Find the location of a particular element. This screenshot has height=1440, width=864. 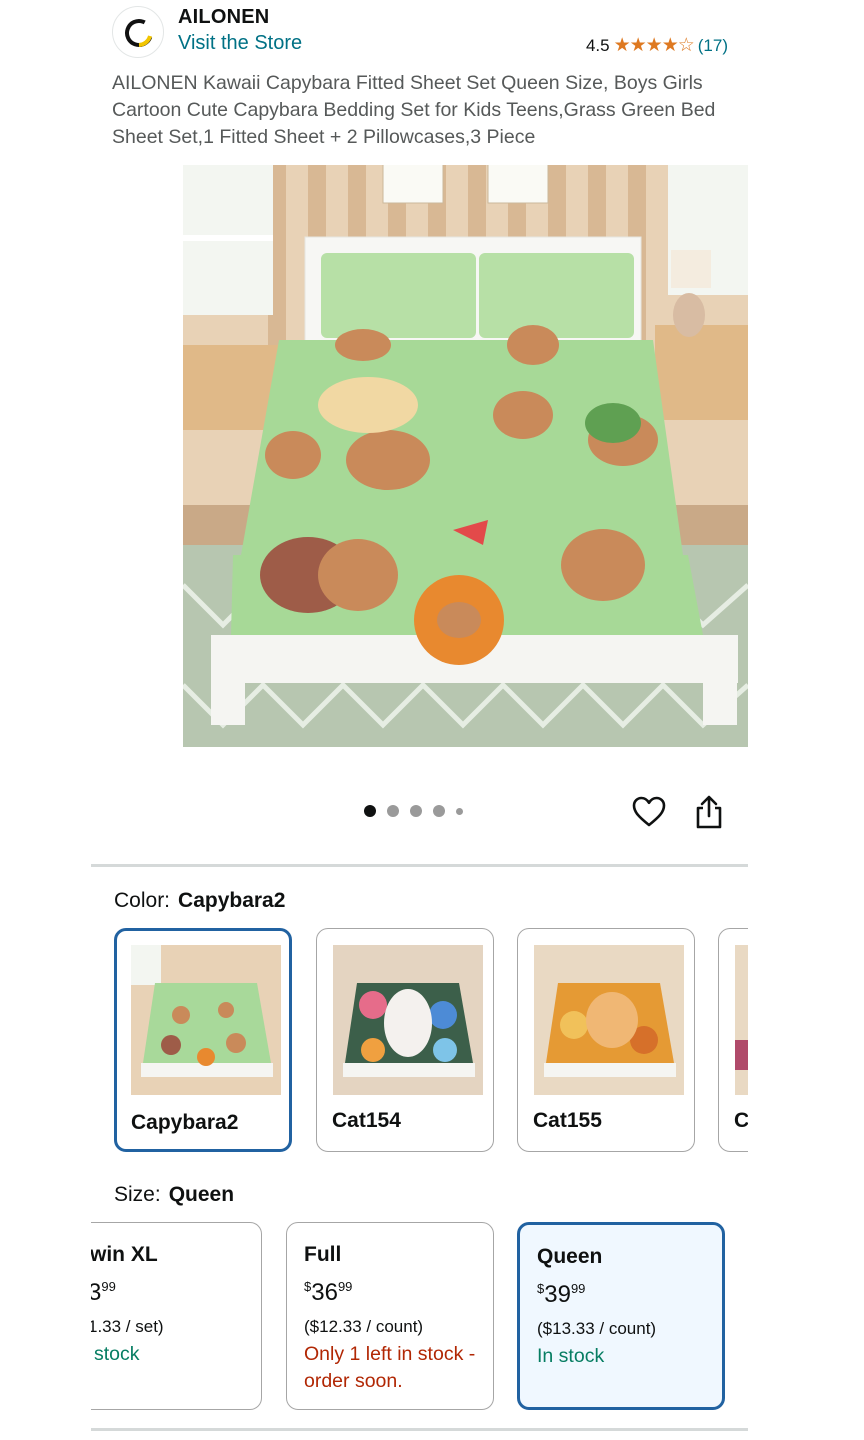

rating-summary: 4.5 ★★★★☆ (17) is located at coordinates (657, 45).